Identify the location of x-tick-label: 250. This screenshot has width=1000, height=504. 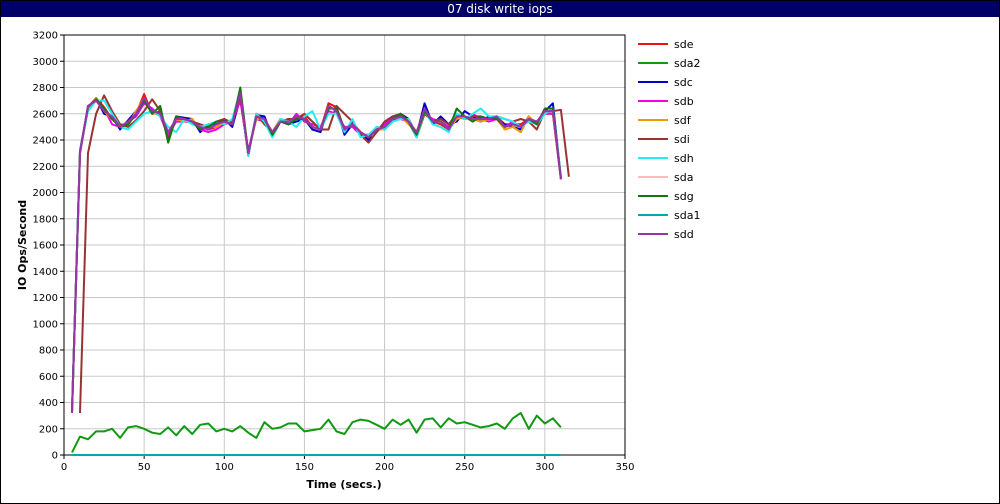
(464, 467).